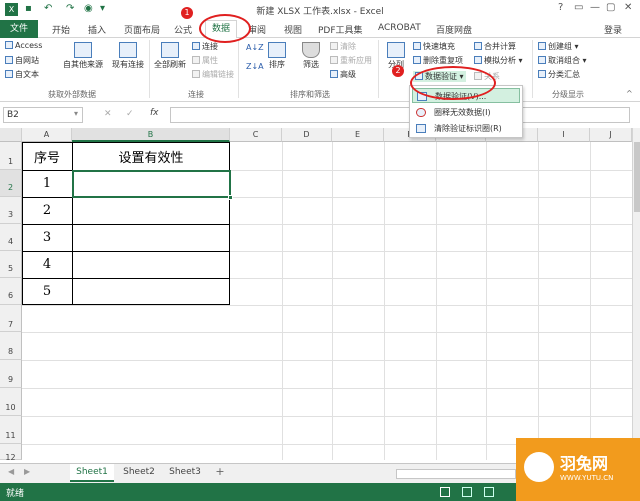 This screenshot has height=501, width=640. I want to click on cell-b1: 设置有效性, so click(151, 156).